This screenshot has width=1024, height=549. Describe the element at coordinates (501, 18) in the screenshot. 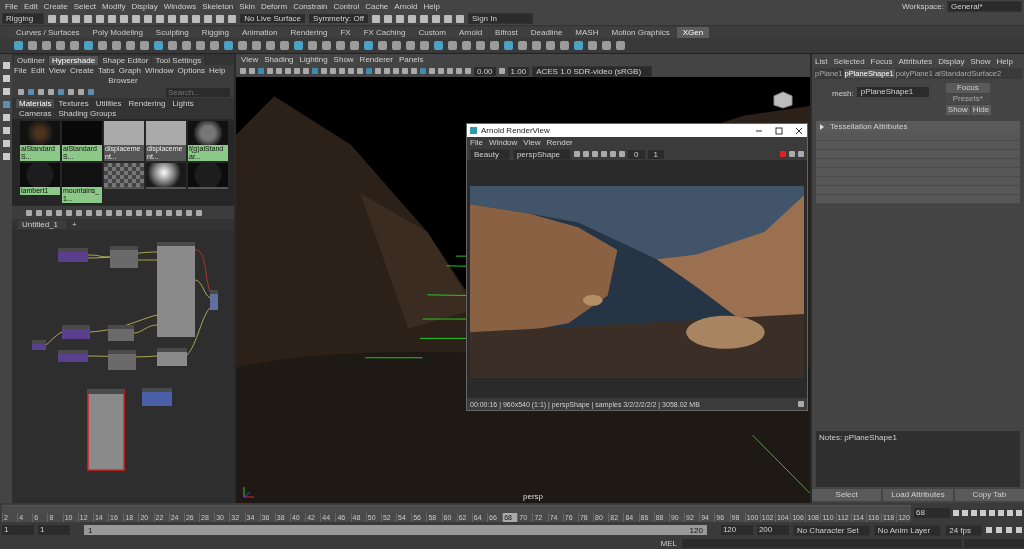

I see `sign-in-dropdown: Sign In` at that location.